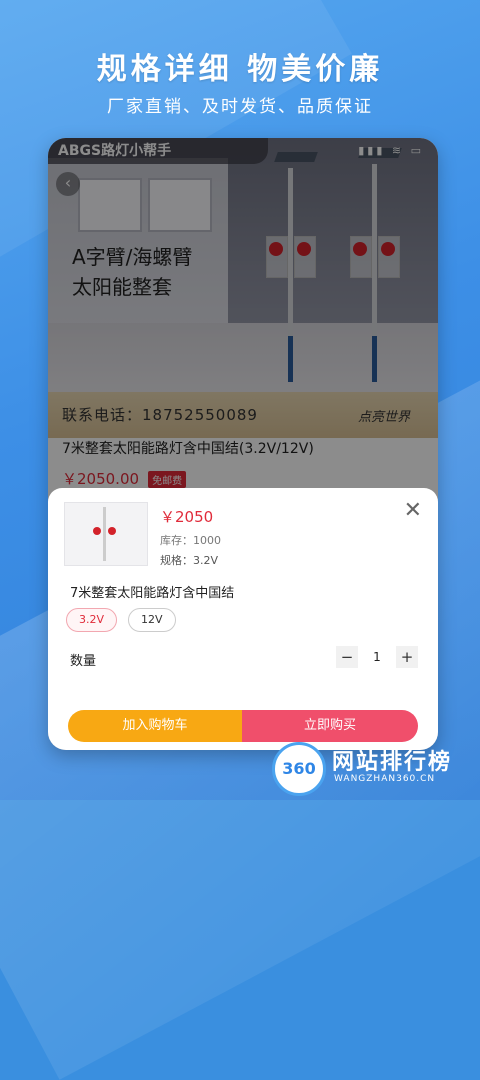  What do you see at coordinates (407, 657) in the screenshot?
I see `plus-button: +` at bounding box center [407, 657].